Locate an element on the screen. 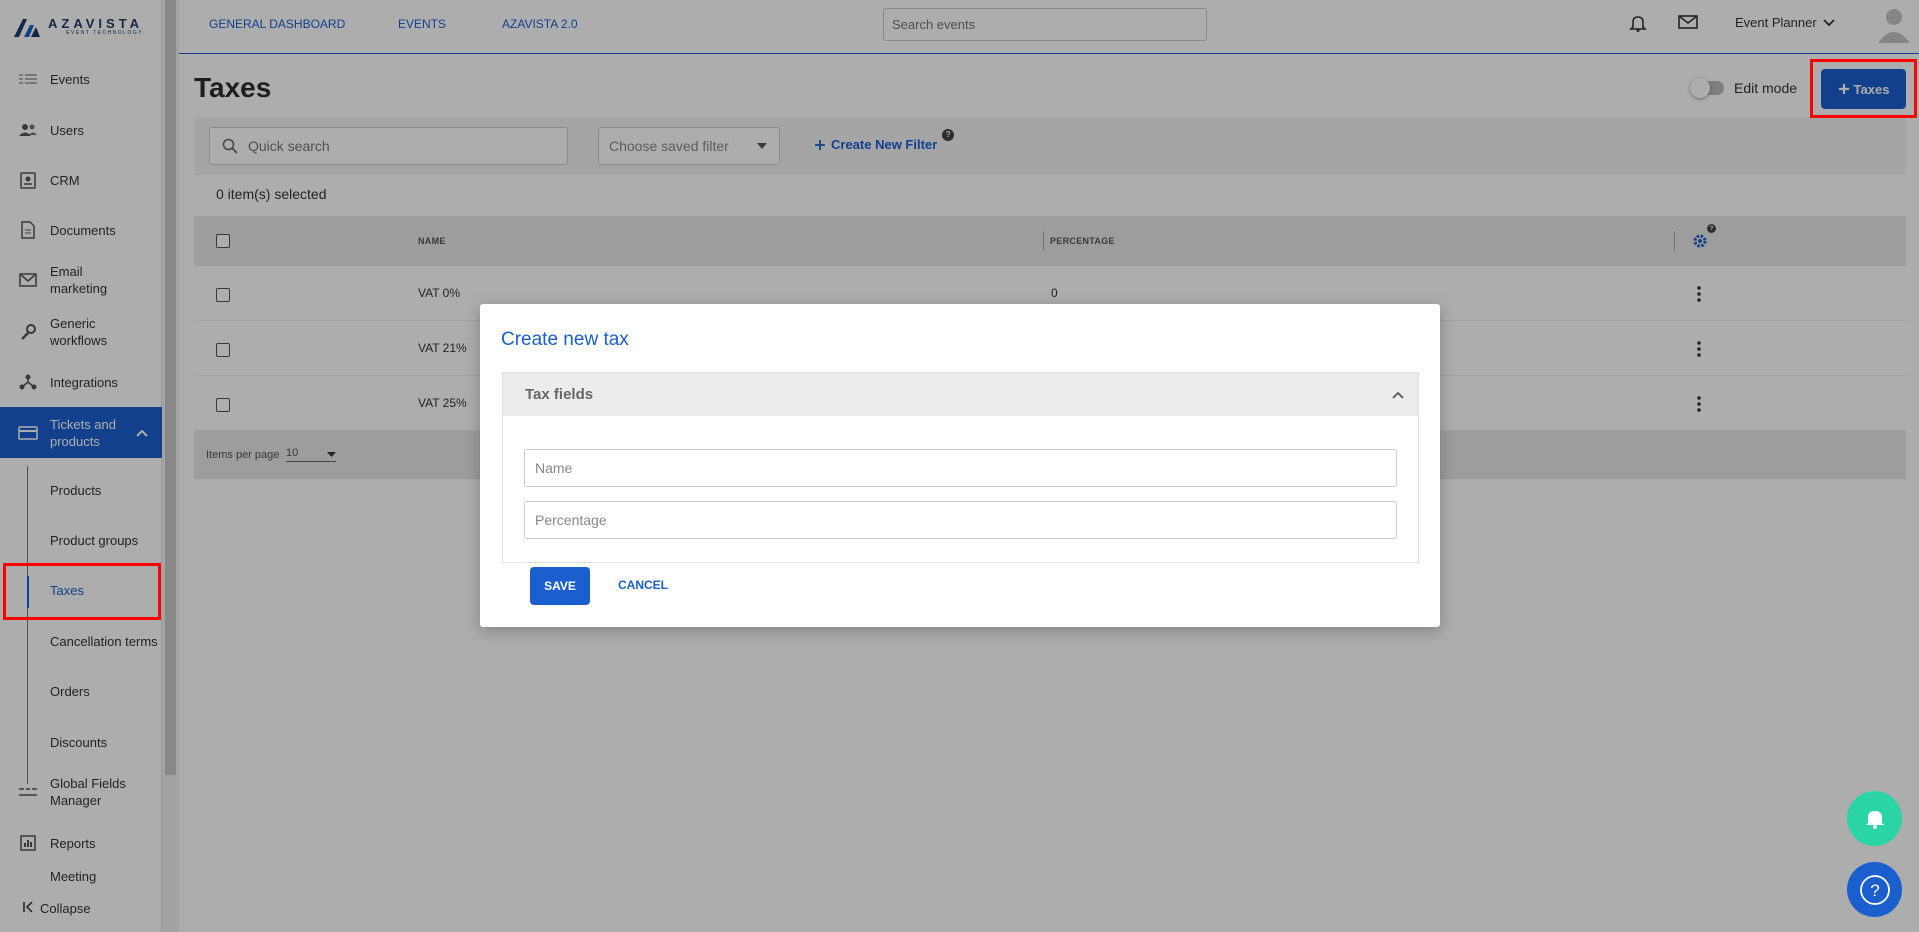 Image resolution: width=1919 pixels, height=932 pixels. name-field is located at coordinates (960, 468).